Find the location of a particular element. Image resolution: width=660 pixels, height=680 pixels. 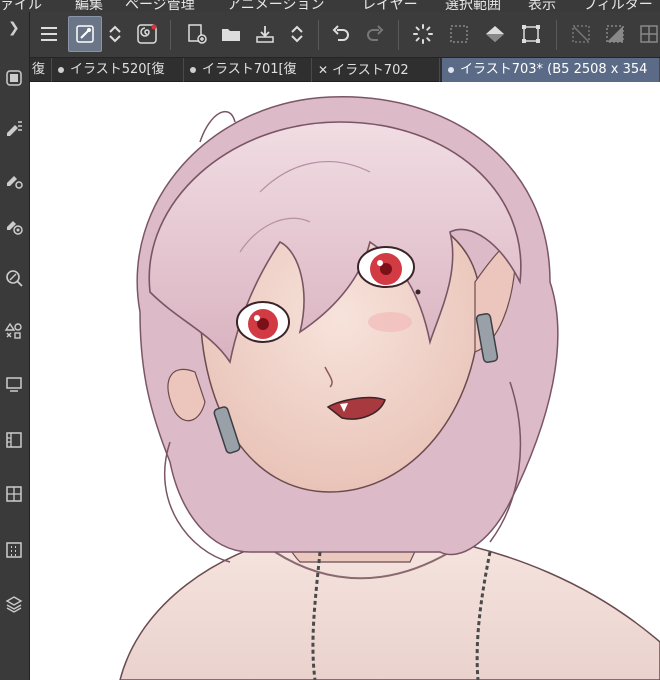

monitor-icon is located at coordinates (14, 384).